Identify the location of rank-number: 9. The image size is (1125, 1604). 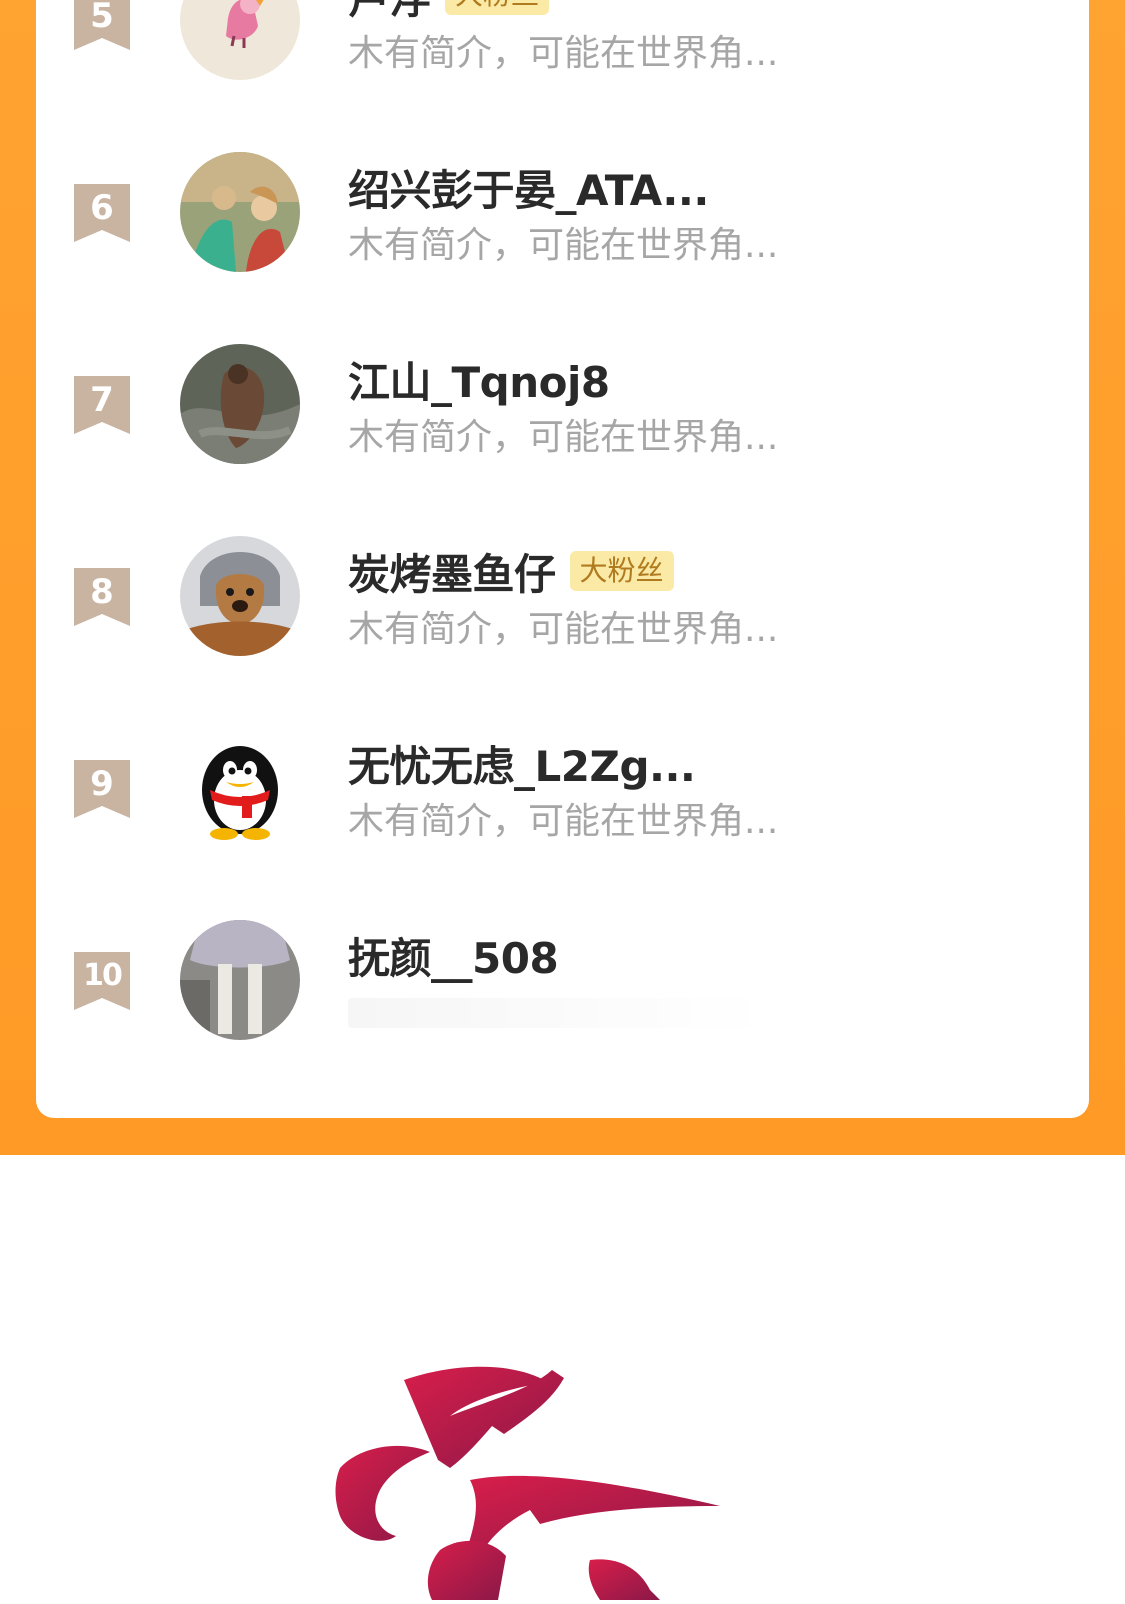
(102, 784).